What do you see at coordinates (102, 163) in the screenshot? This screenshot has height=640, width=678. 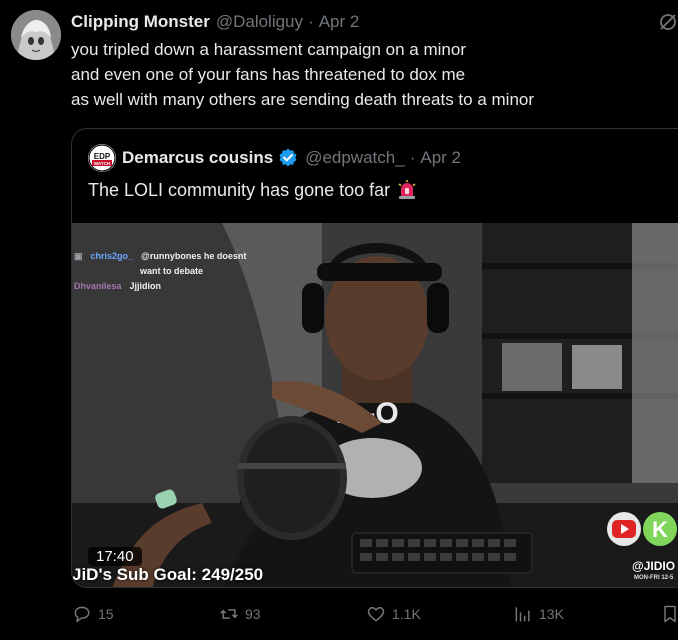 I see `svg-text: WATCH` at bounding box center [102, 163].